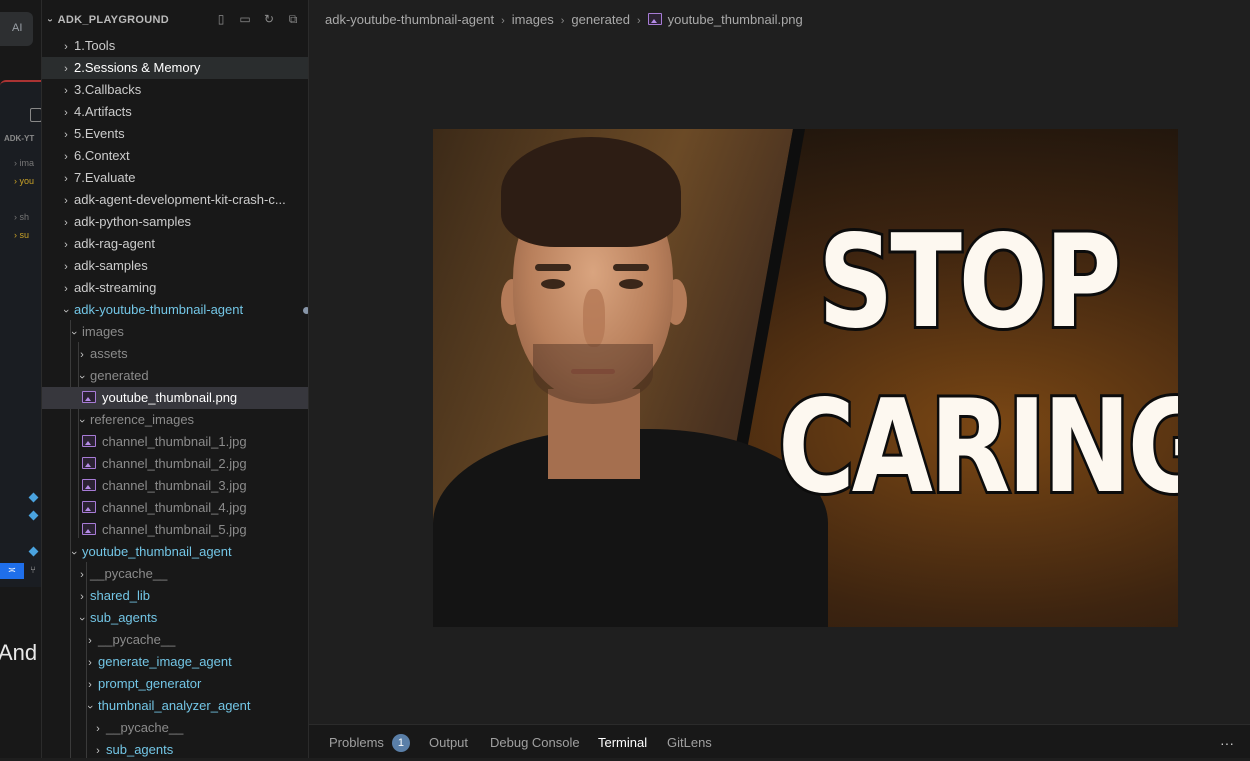  I want to click on tree-folder: › 1.Tools, so click(175, 46).